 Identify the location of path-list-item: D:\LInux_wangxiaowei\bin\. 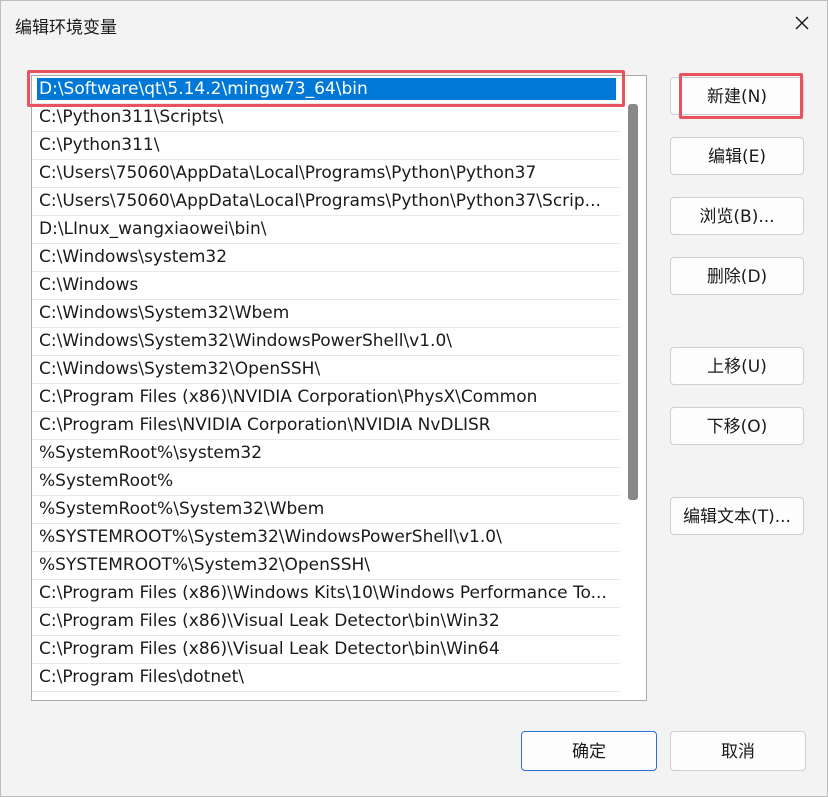
(326, 230).